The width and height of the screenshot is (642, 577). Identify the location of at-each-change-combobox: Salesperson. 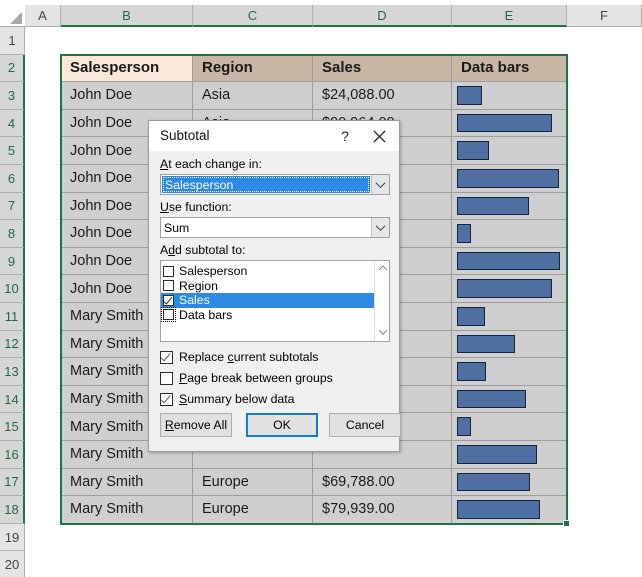
(275, 184).